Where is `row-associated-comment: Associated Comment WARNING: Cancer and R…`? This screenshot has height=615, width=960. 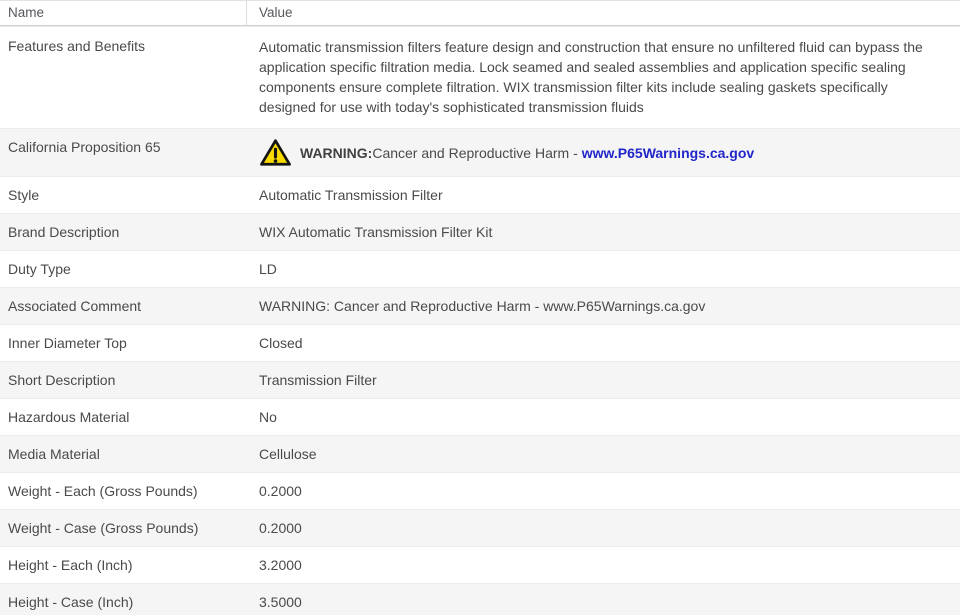
row-associated-comment: Associated Comment WARNING: Cancer and R… is located at coordinates (480, 305).